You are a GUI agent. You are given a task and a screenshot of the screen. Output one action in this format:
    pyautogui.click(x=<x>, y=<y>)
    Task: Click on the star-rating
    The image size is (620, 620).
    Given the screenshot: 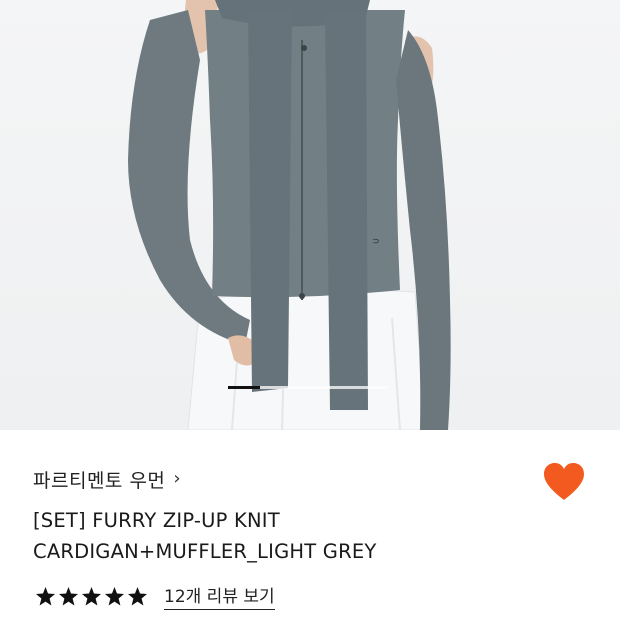 What is the action you would take?
    pyautogui.click(x=91, y=596)
    